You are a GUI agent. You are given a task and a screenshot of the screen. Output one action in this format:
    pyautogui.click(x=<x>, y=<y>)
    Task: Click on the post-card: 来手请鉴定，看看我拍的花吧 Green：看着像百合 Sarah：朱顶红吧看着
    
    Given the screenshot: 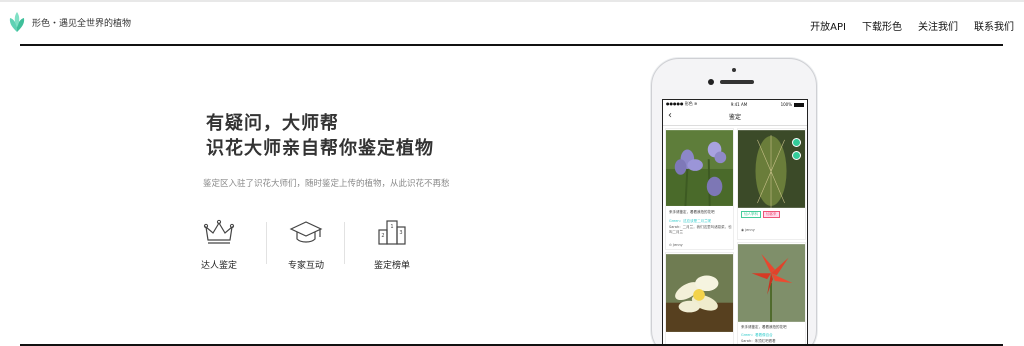 What is the action you would take?
    pyautogui.click(x=771, y=294)
    